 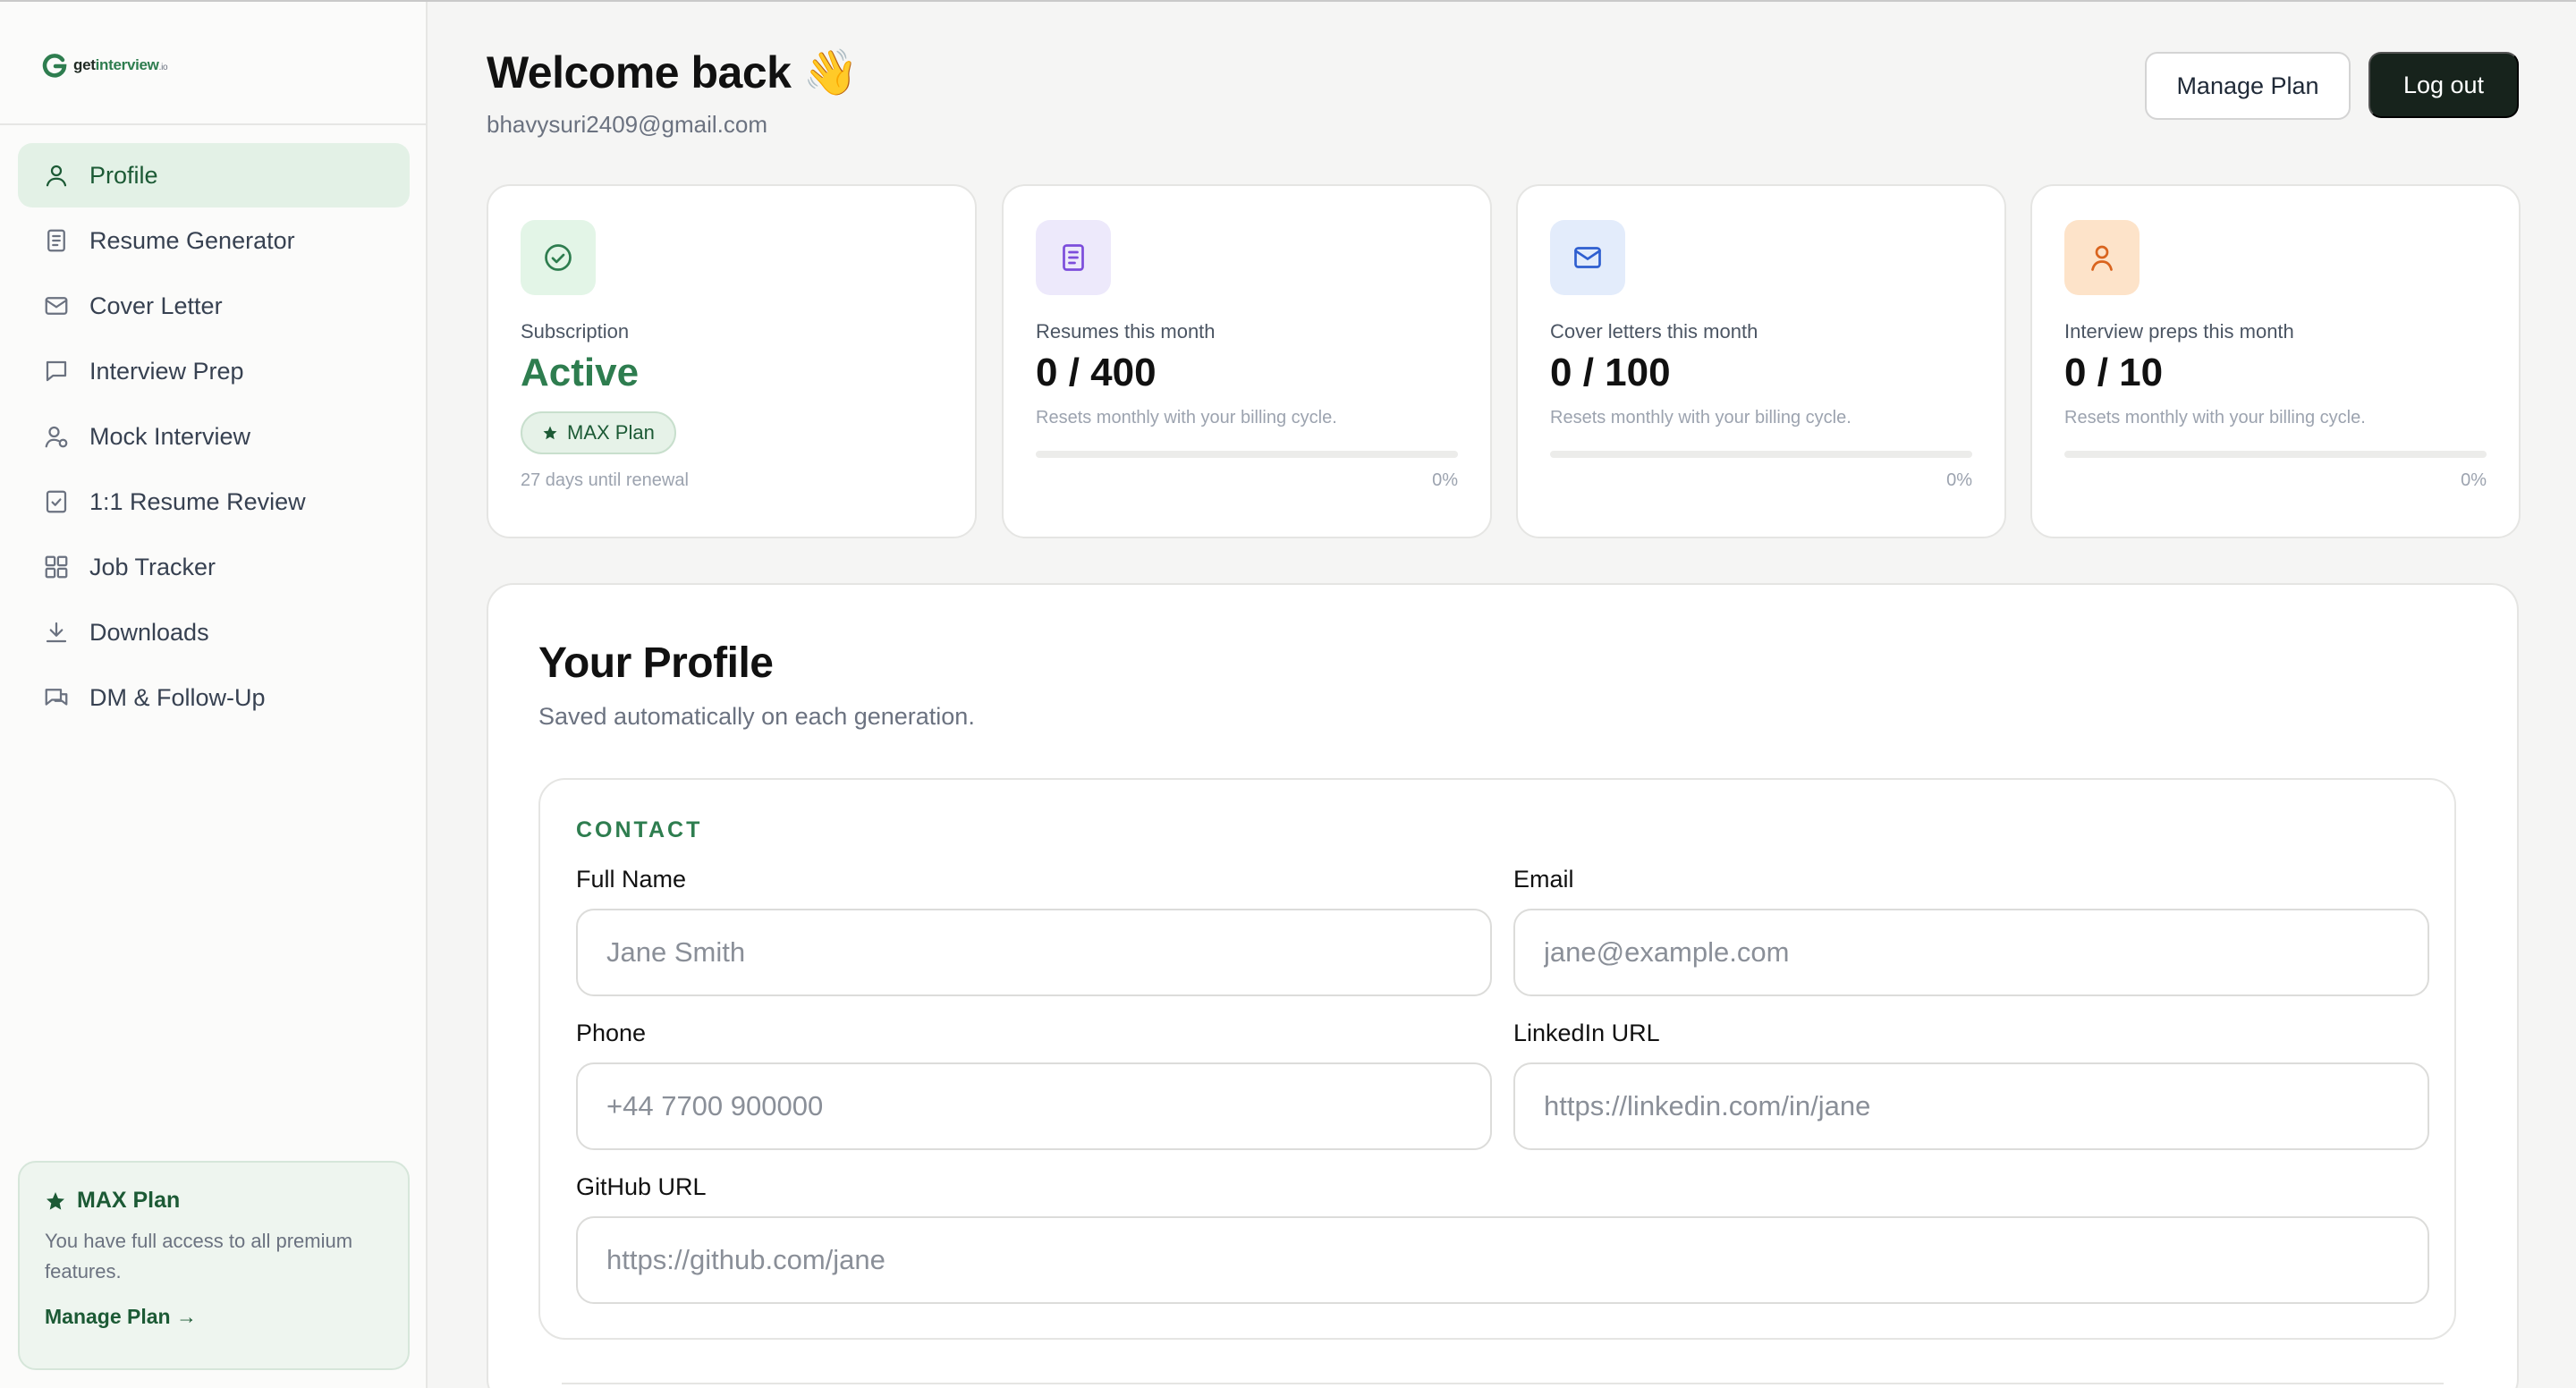 I want to click on plan-badge-label: MAX Plan, so click(x=611, y=433).